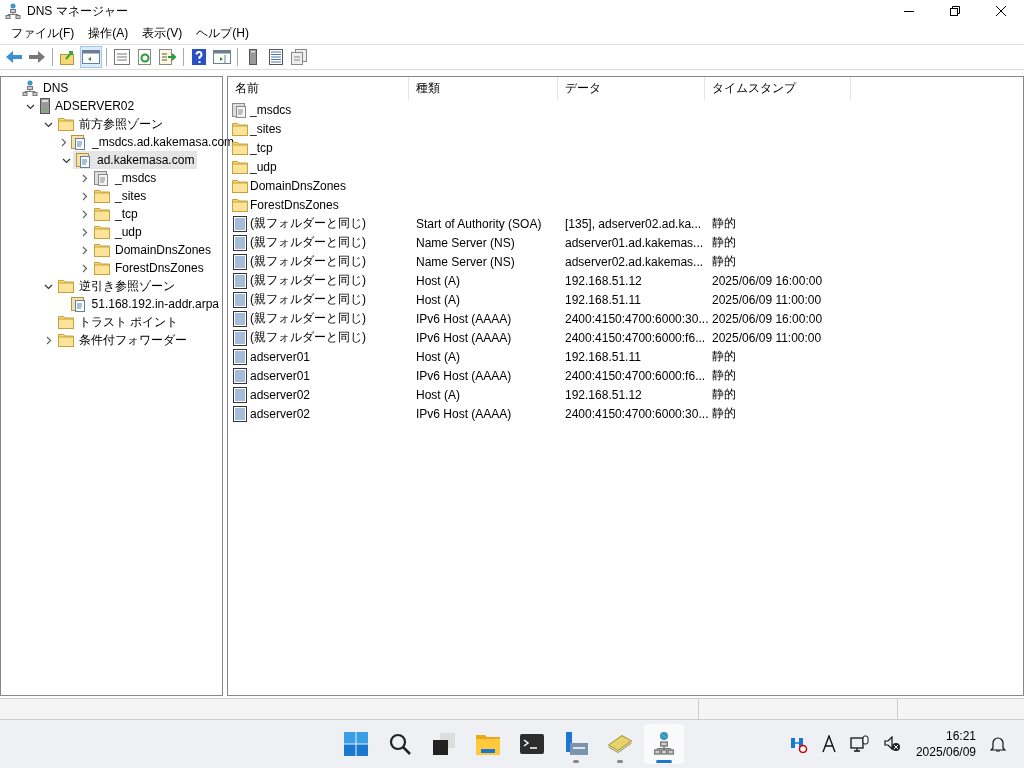  Describe the element at coordinates (153, 250) in the screenshot. I see `tree-item: DomainDnsZones` at that location.